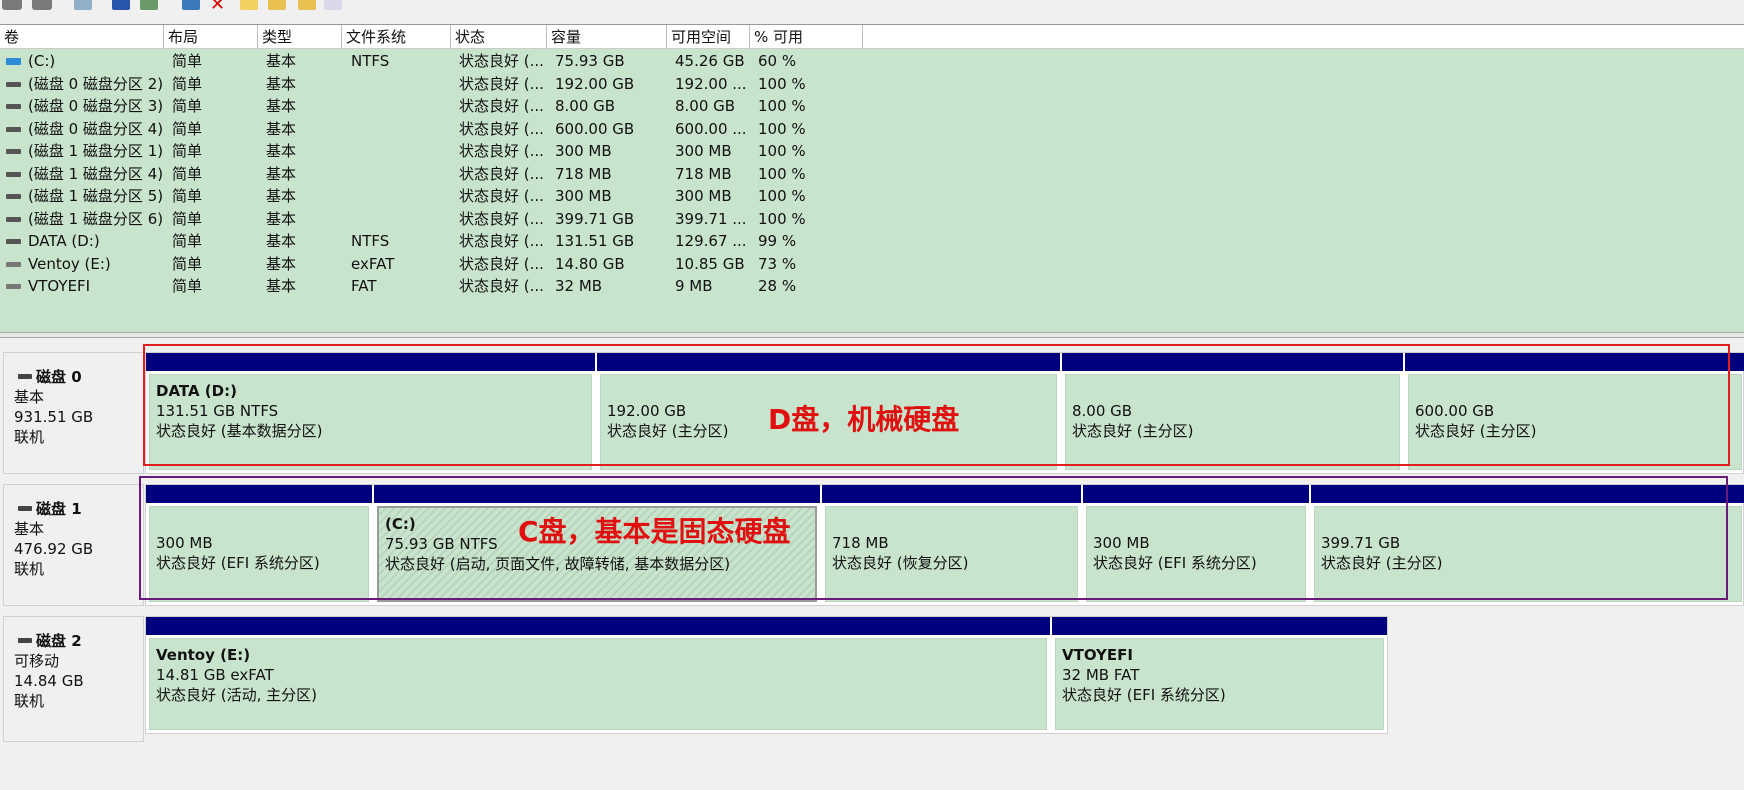  What do you see at coordinates (95, 196) in the screenshot?
I see `cell-volume: (磁盘 1 磁盘分区 5)` at bounding box center [95, 196].